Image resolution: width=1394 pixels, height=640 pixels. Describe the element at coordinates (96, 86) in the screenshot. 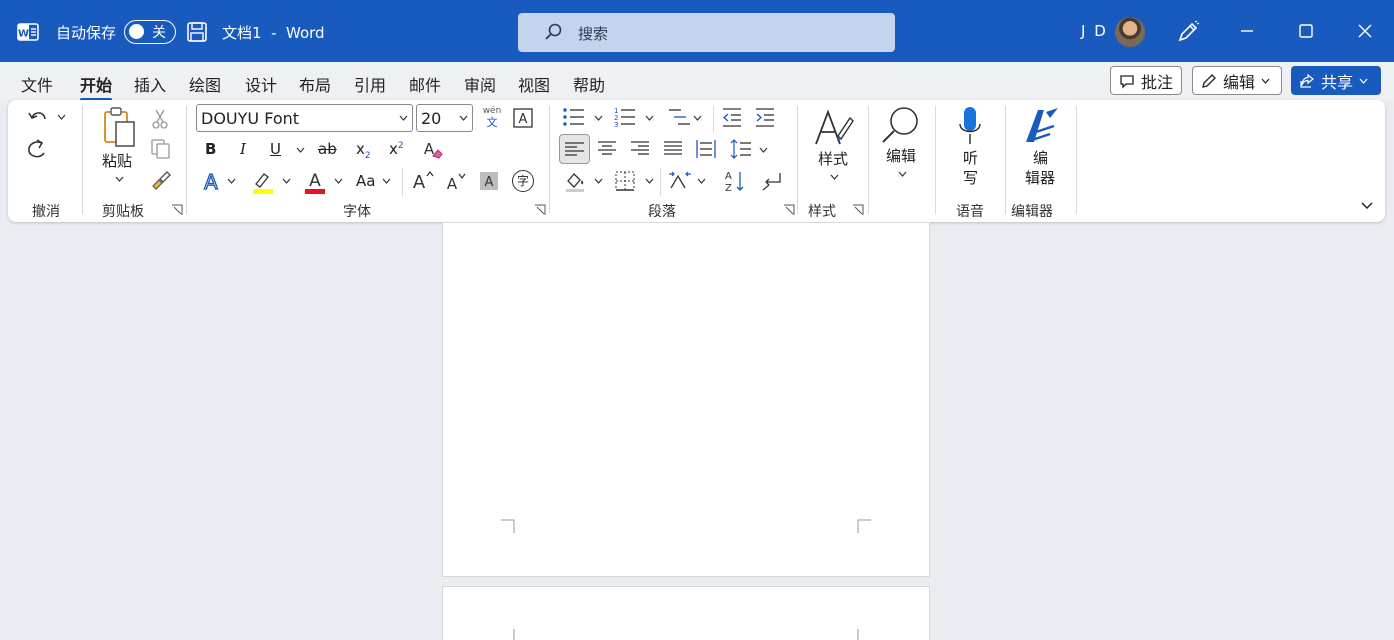

I see `tab-home: 开始` at that location.